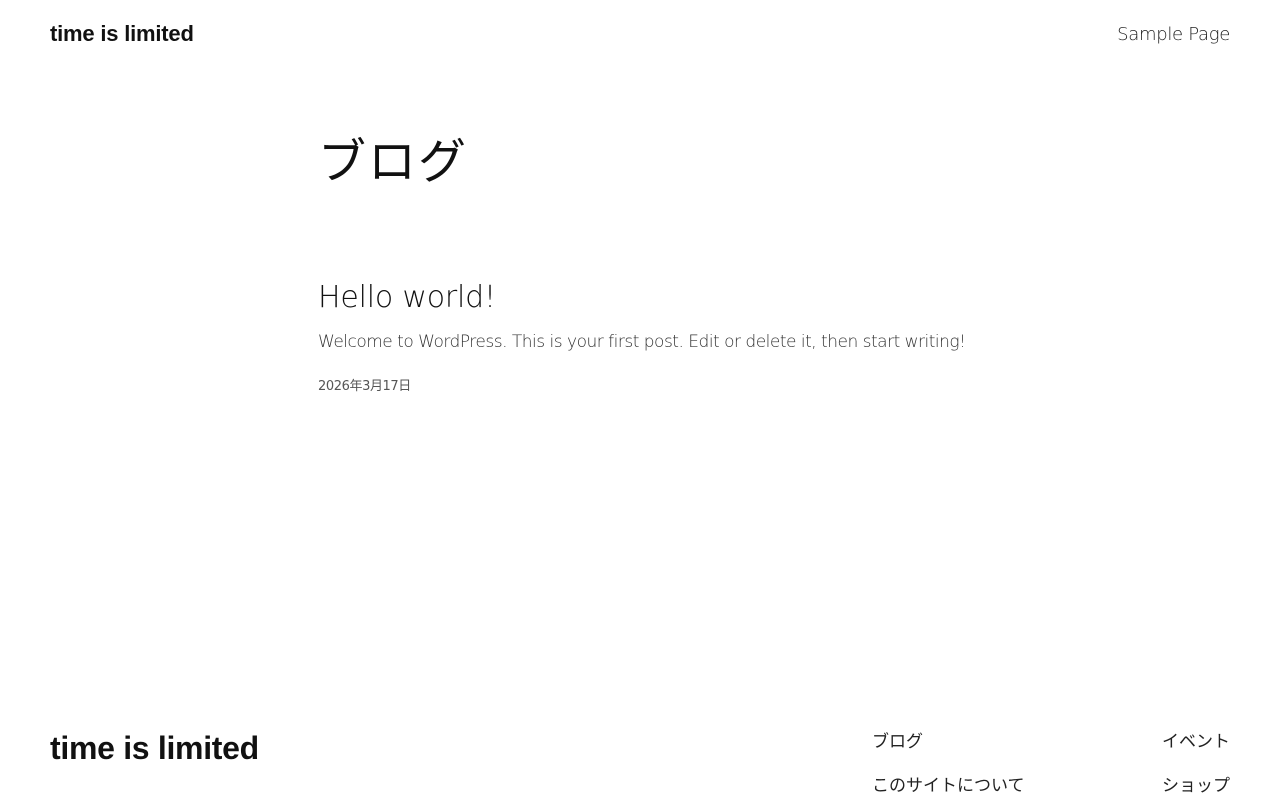 Image resolution: width=1280 pixels, height=800 pixels. I want to click on site-footer: time is limited ブログ イベント このサイトについて ショップ, so click(640, 760).